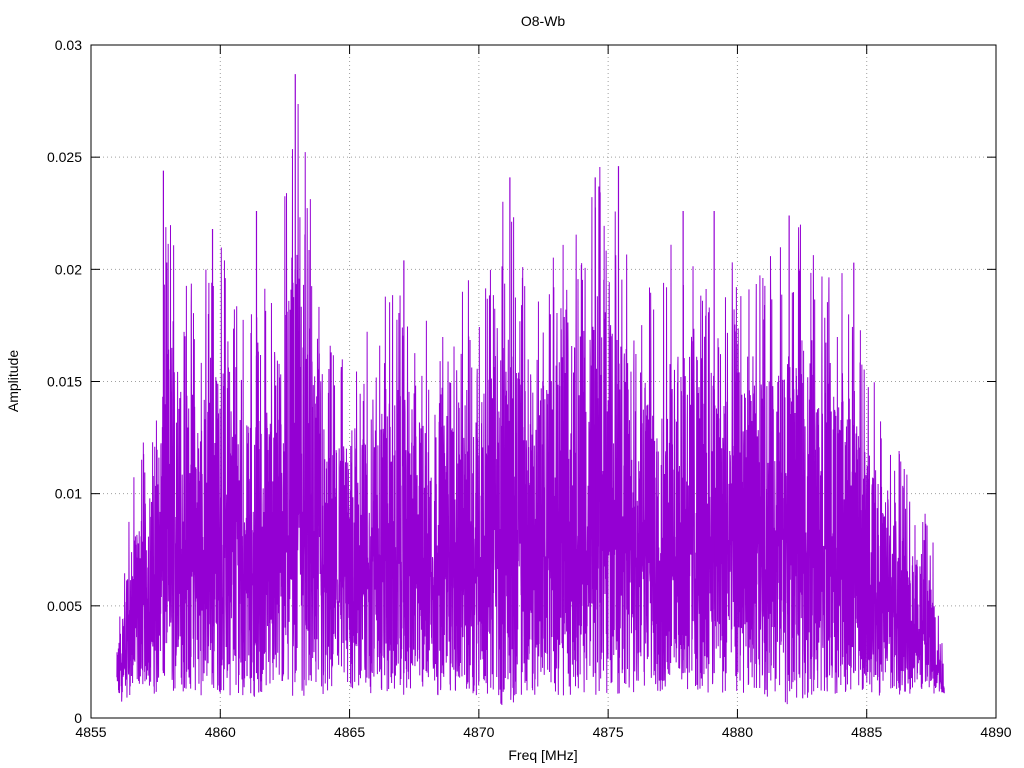 The width and height of the screenshot is (1024, 768). Describe the element at coordinates (866, 732) in the screenshot. I see `x-tick-label: 4885` at that location.